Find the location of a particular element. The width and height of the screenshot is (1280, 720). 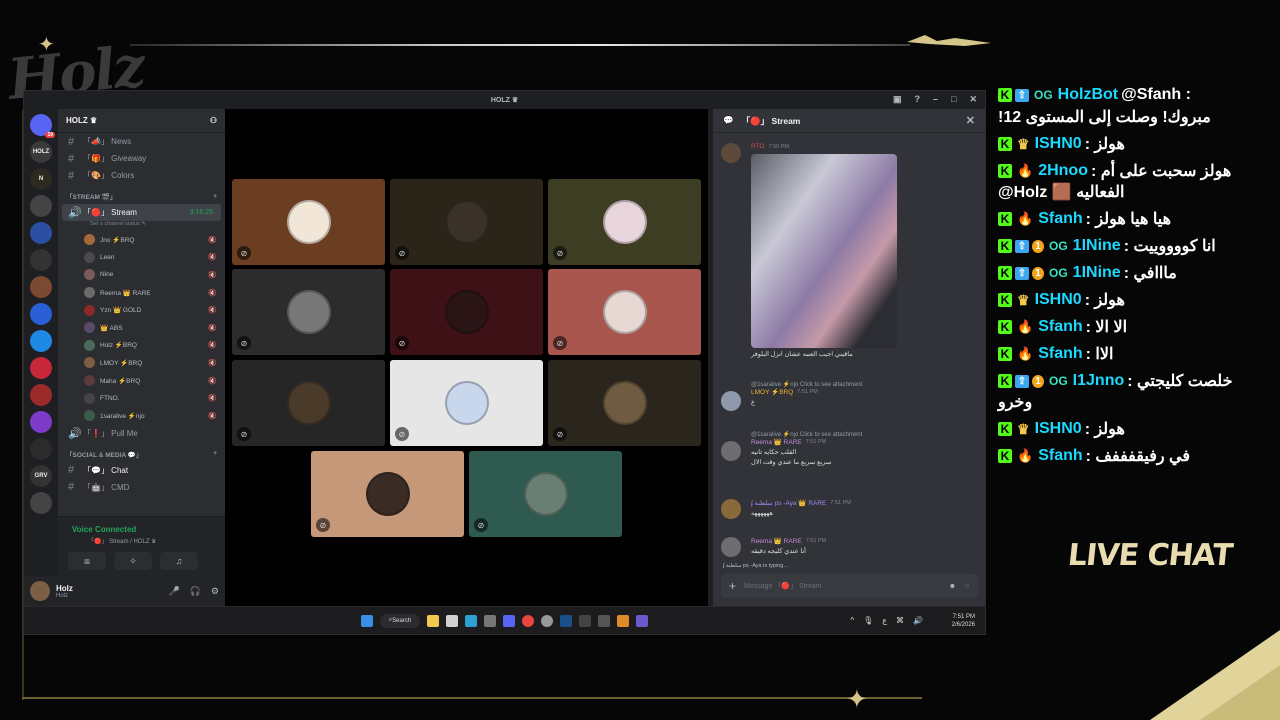

discord-icon is located at coordinates (509, 620).